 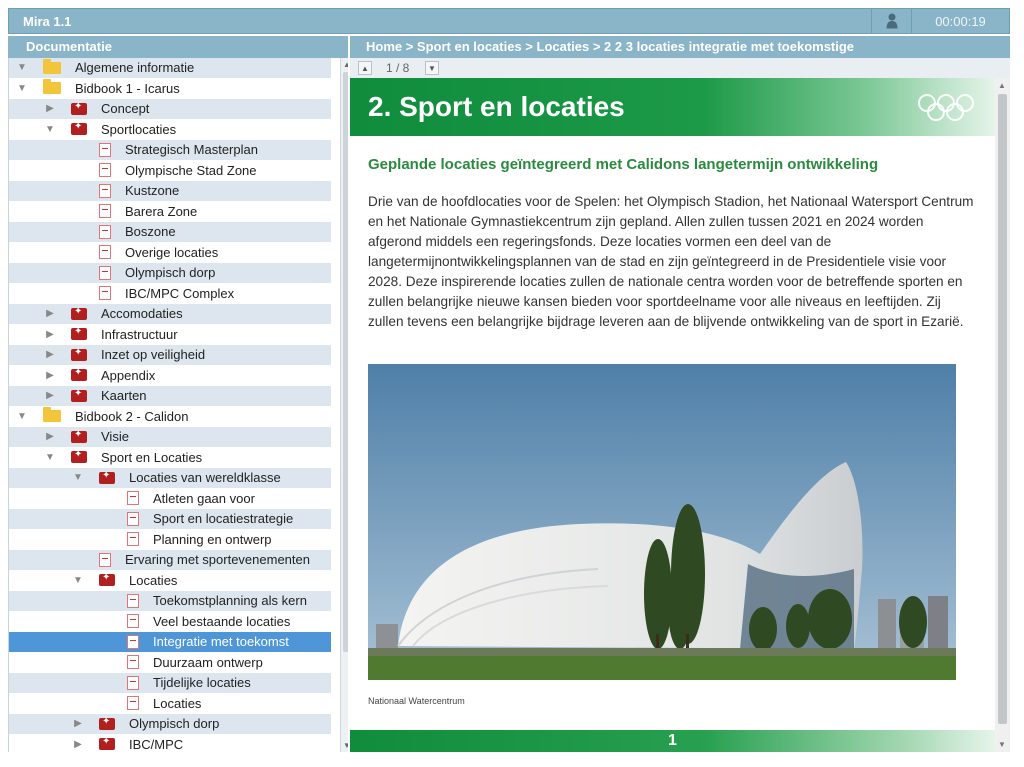 What do you see at coordinates (170, 621) in the screenshot?
I see `tree-item: Veel bestaande locaties` at bounding box center [170, 621].